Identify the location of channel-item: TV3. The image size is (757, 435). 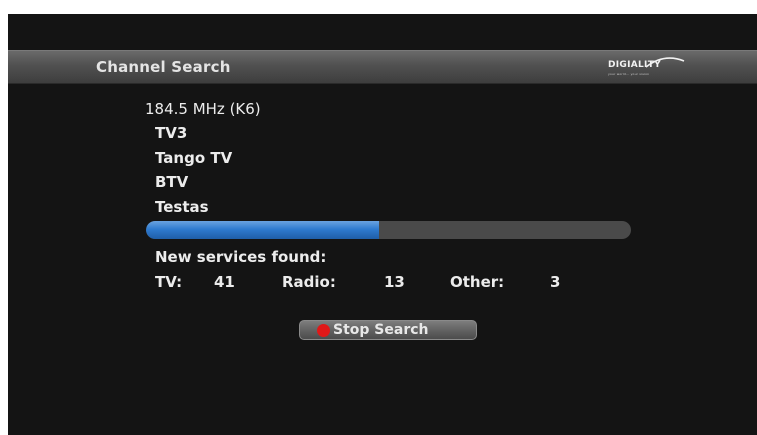
(171, 133).